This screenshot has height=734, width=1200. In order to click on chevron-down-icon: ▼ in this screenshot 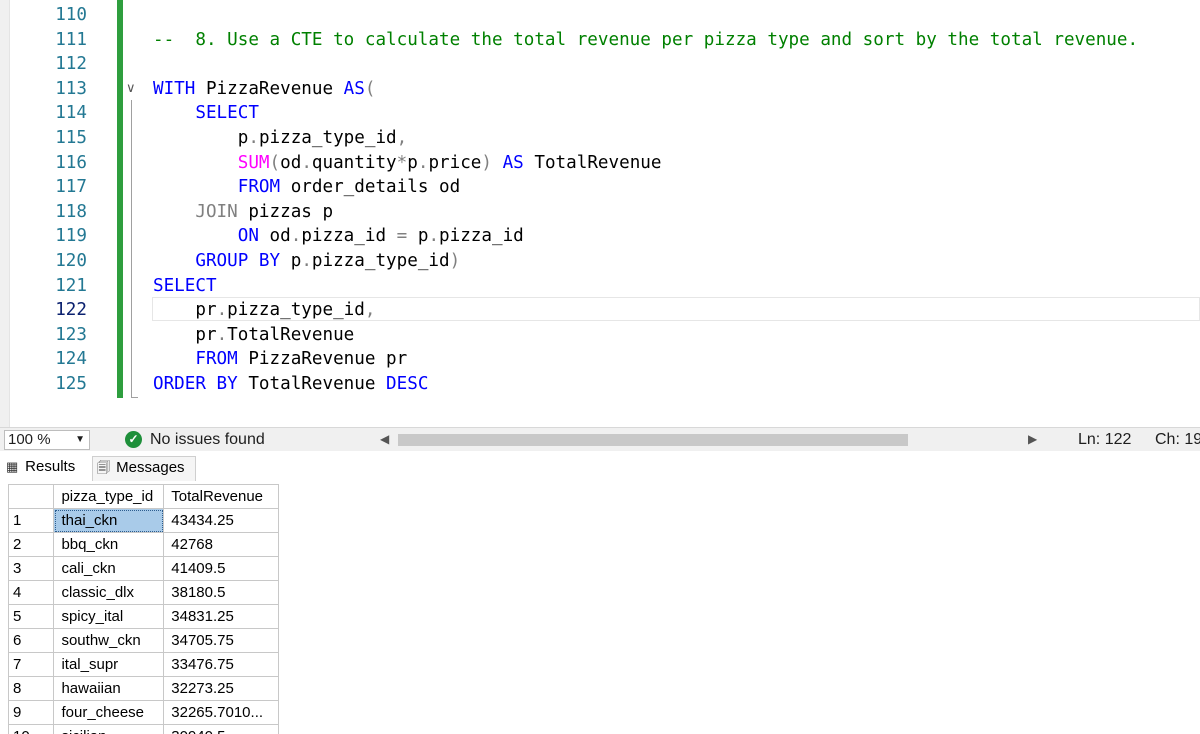, I will do `click(80, 440)`.